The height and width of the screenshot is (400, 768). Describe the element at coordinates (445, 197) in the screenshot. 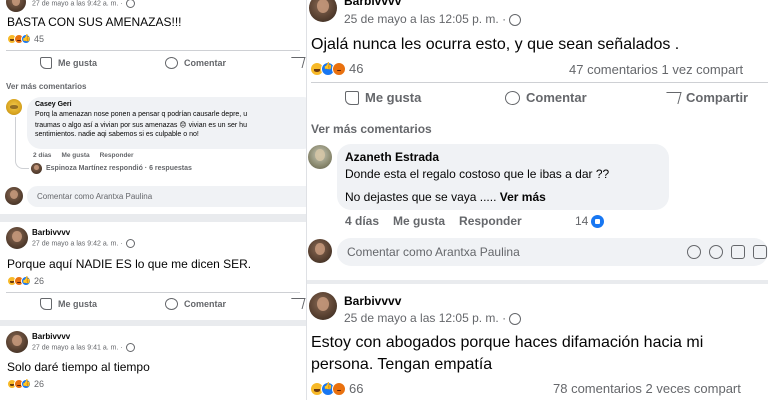

I see `comment-text-line: No dejastes que se vaya ..... Ver más` at that location.